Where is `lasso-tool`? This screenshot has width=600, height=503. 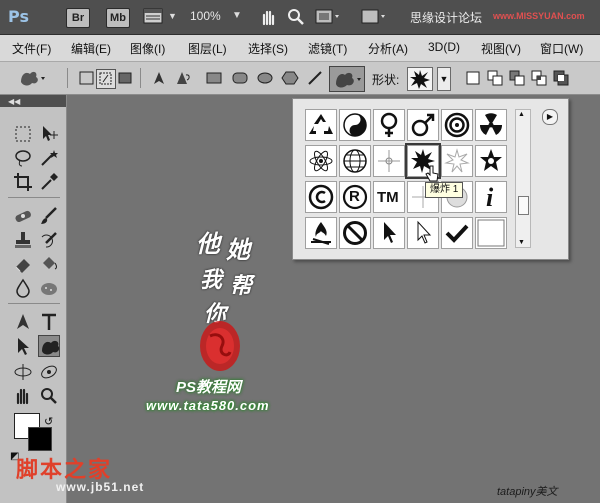
lasso-tool is located at coordinates (23, 158).